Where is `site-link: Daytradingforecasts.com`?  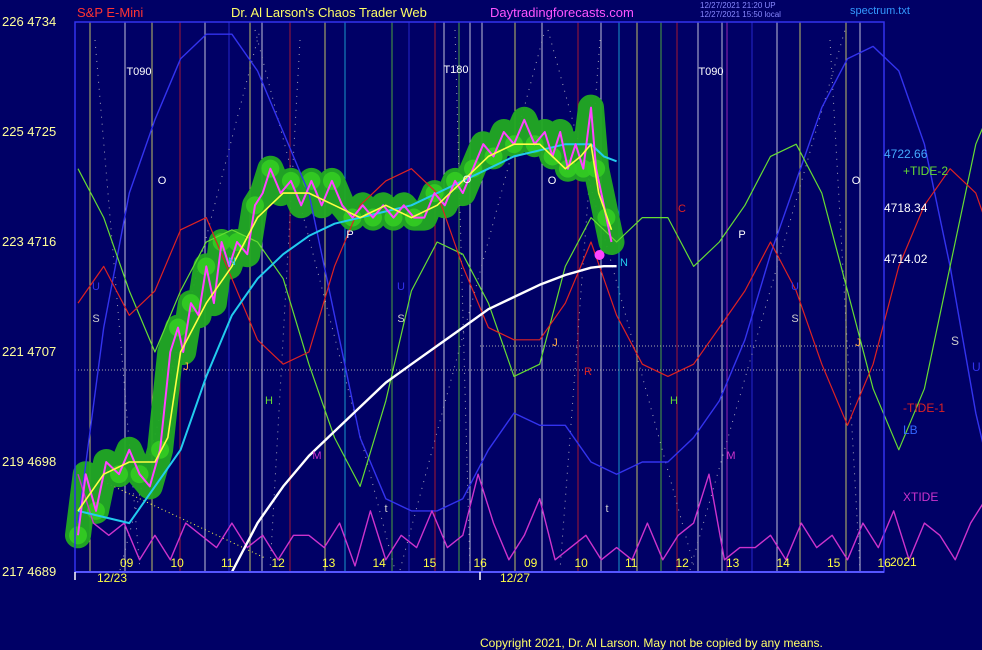 site-link: Daytradingforecasts.com is located at coordinates (562, 12).